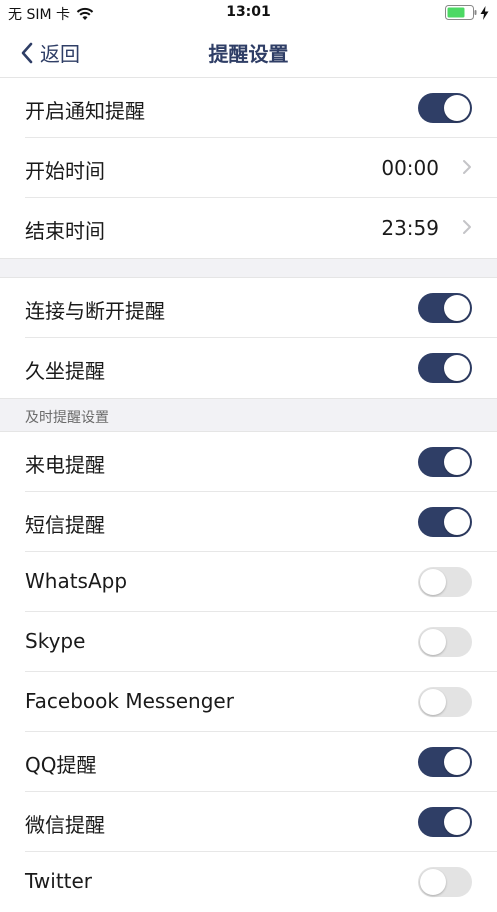 The height and width of the screenshot is (912, 497). Describe the element at coordinates (65, 171) in the screenshot. I see `row-label: 开始时间` at that location.